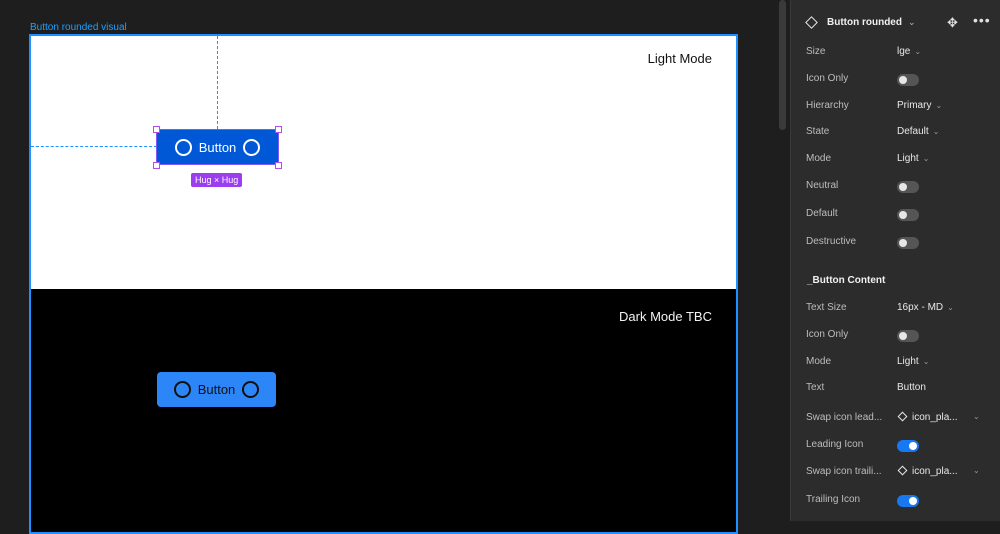 The height and width of the screenshot is (534, 1000). What do you see at coordinates (895, 160) in the screenshot?
I see `prop-mode: Mode Light ⌄` at bounding box center [895, 160].